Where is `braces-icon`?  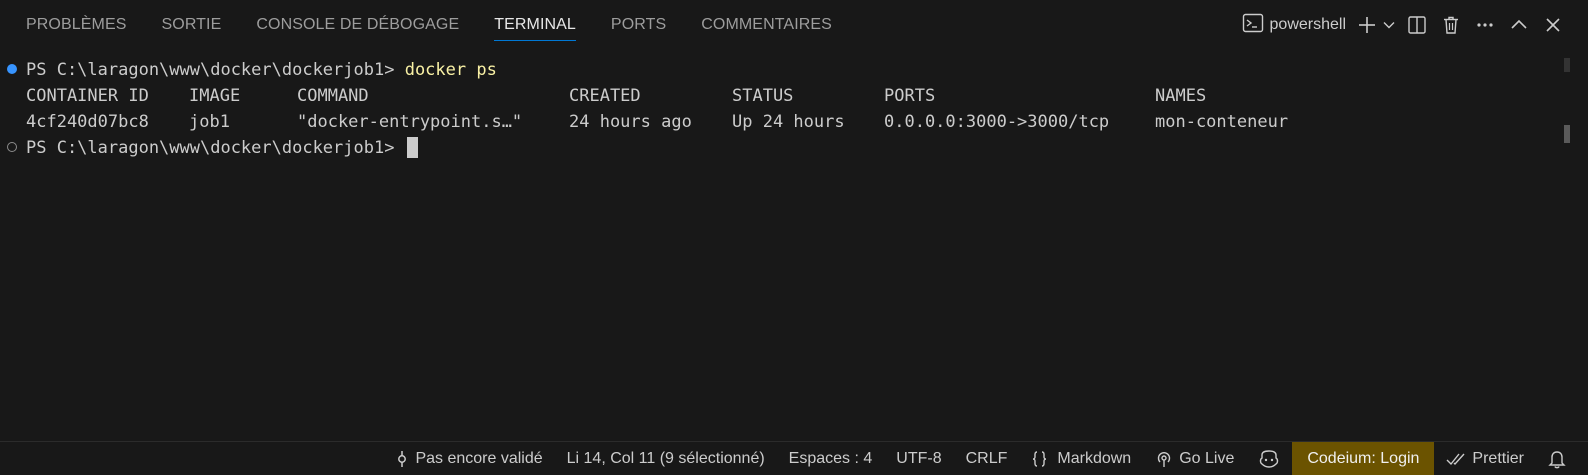
braces-icon is located at coordinates (1041, 459).